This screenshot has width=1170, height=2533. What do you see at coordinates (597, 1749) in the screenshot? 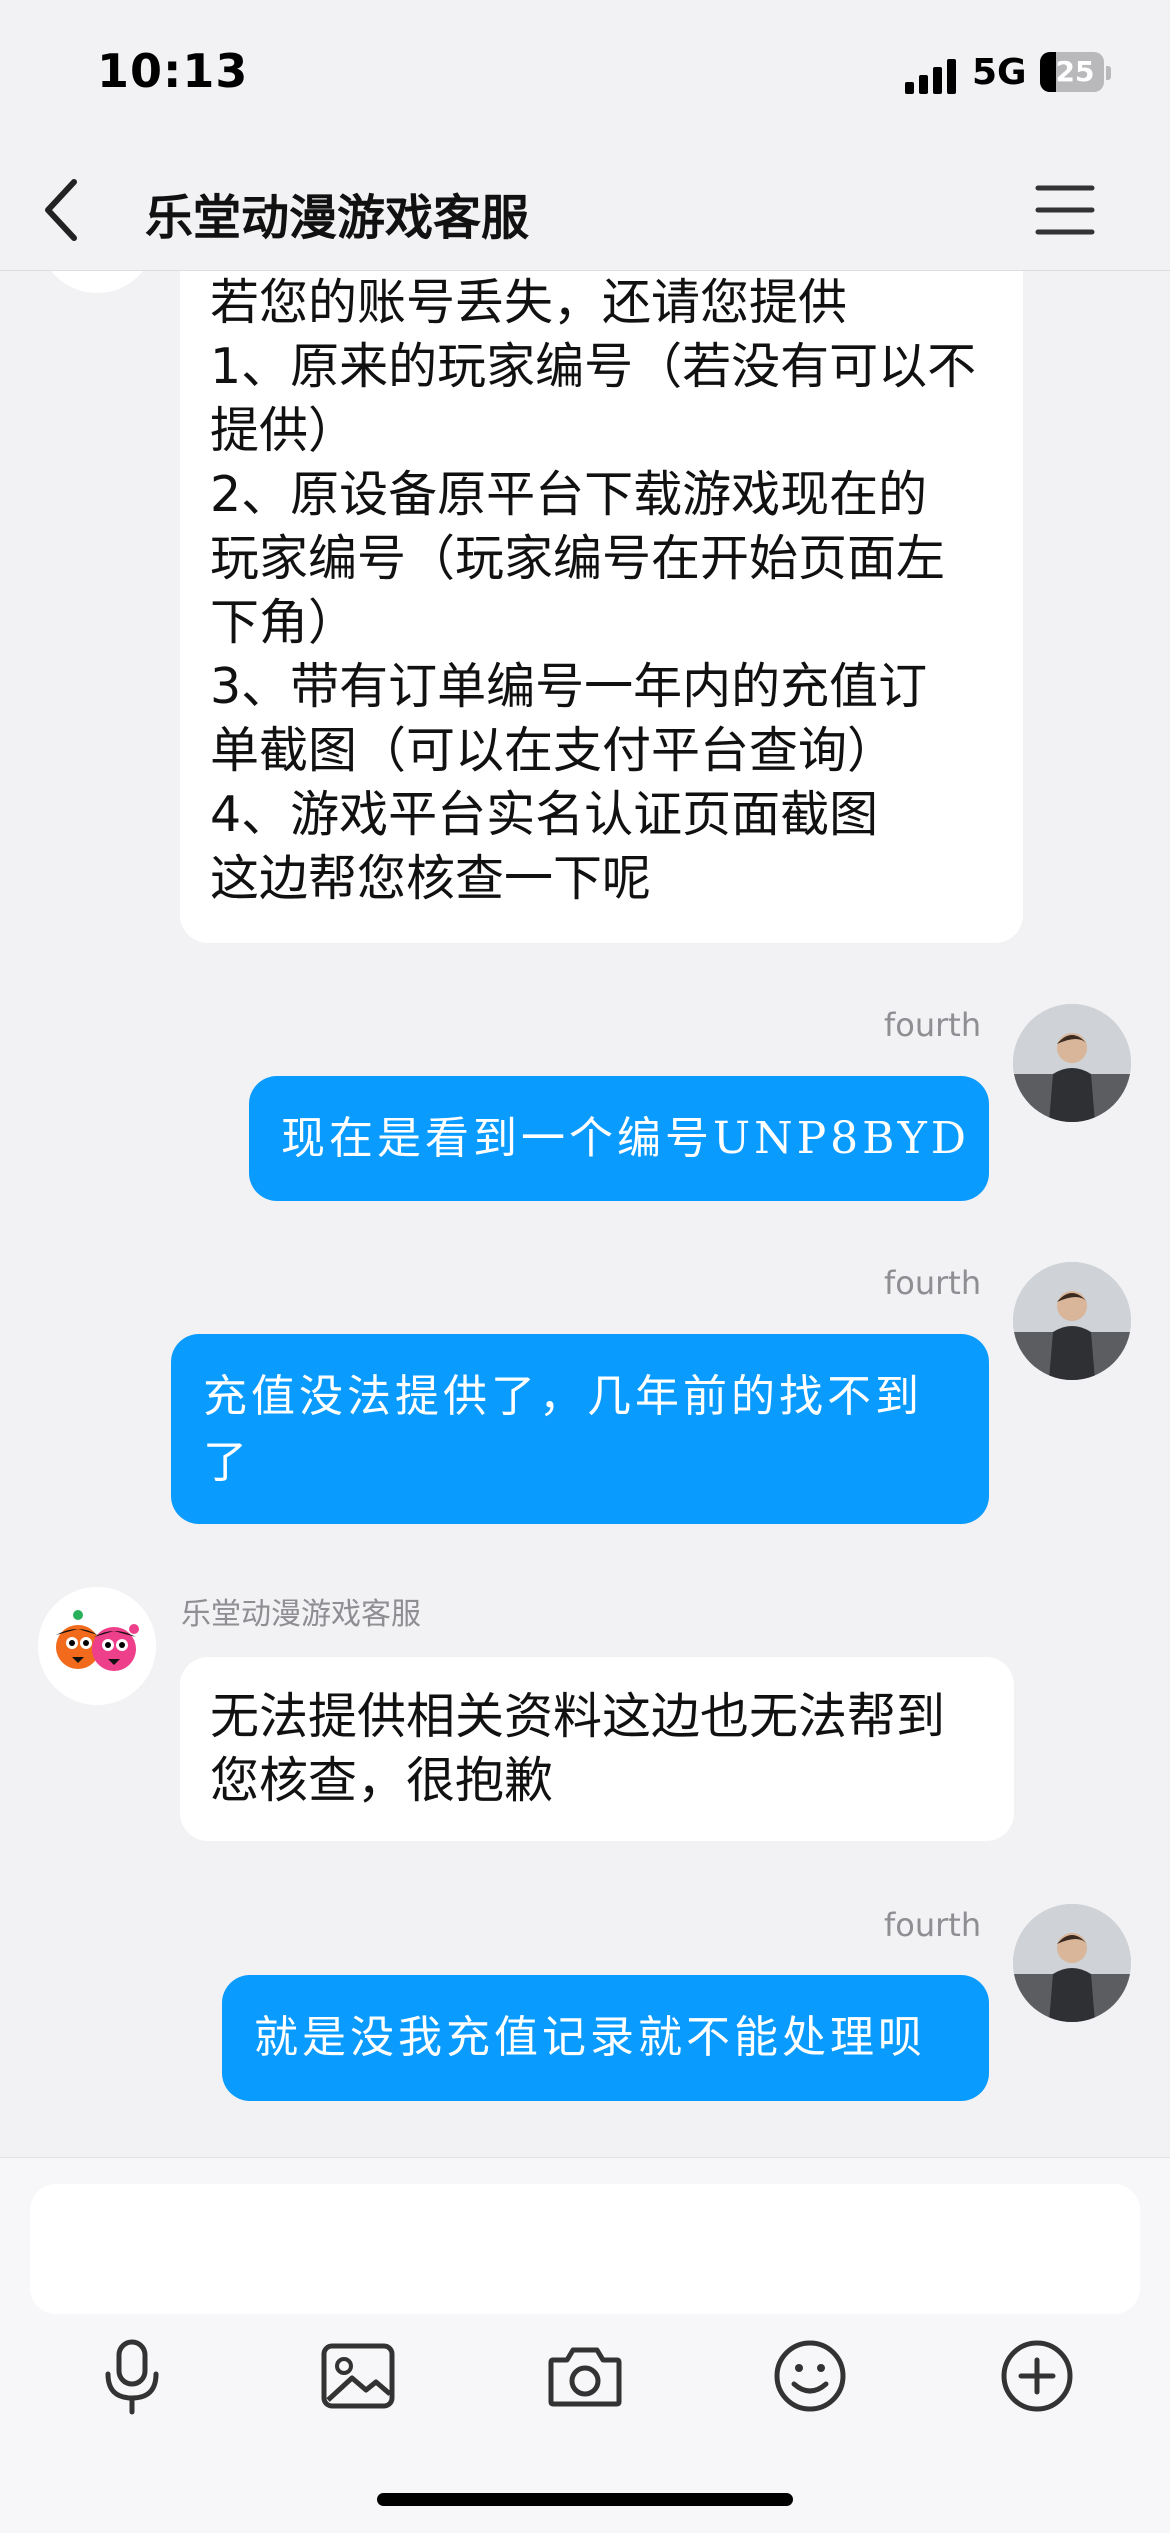
I see `received-message-bubble: 无法提供相关资料这边也无法帮到 您核查，很抱歉` at bounding box center [597, 1749].